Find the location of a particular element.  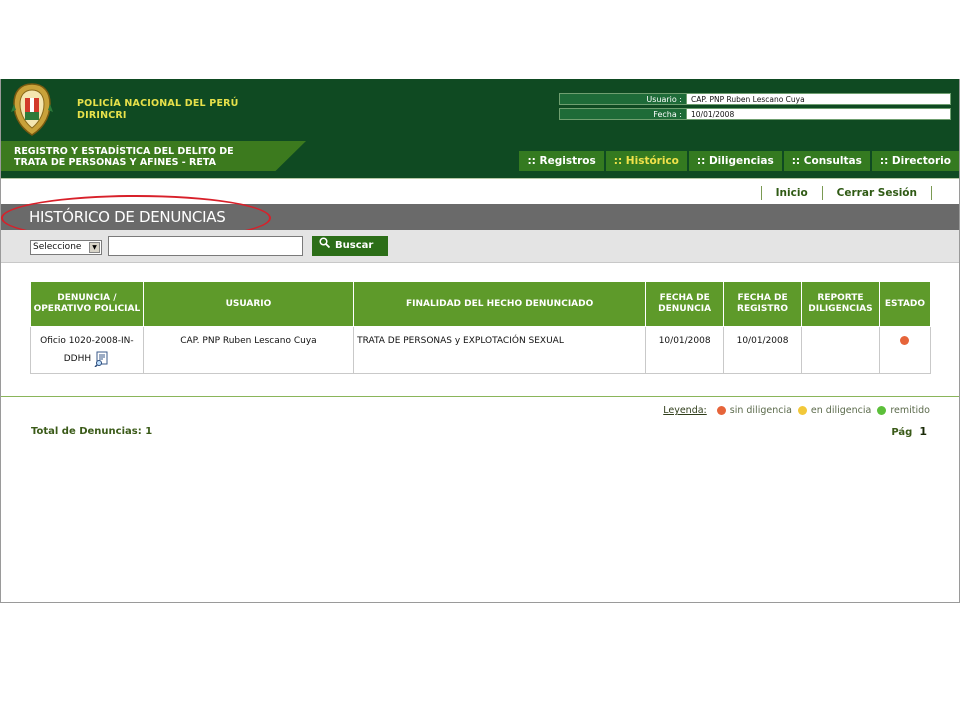

filter-select: Seleccione ▼ is located at coordinates (66, 247).